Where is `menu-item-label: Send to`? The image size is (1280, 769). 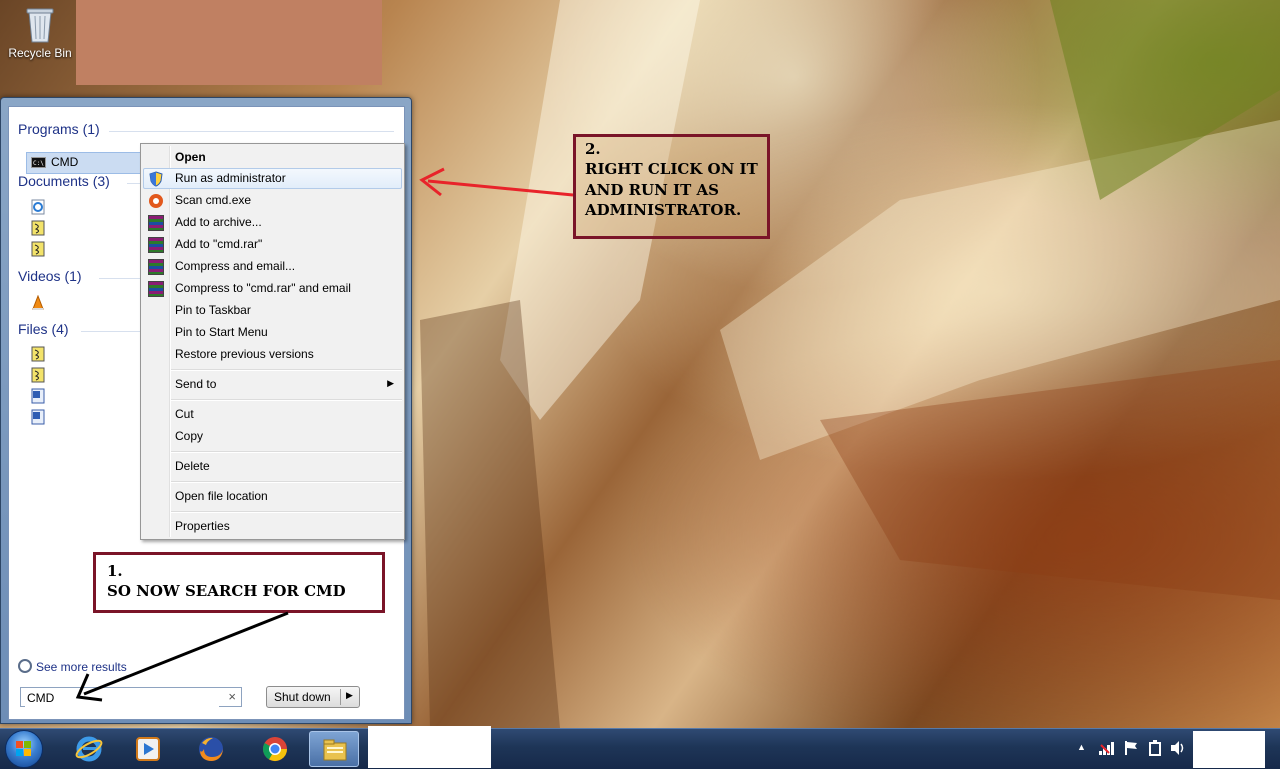
menu-item-label: Send to is located at coordinates (196, 384).